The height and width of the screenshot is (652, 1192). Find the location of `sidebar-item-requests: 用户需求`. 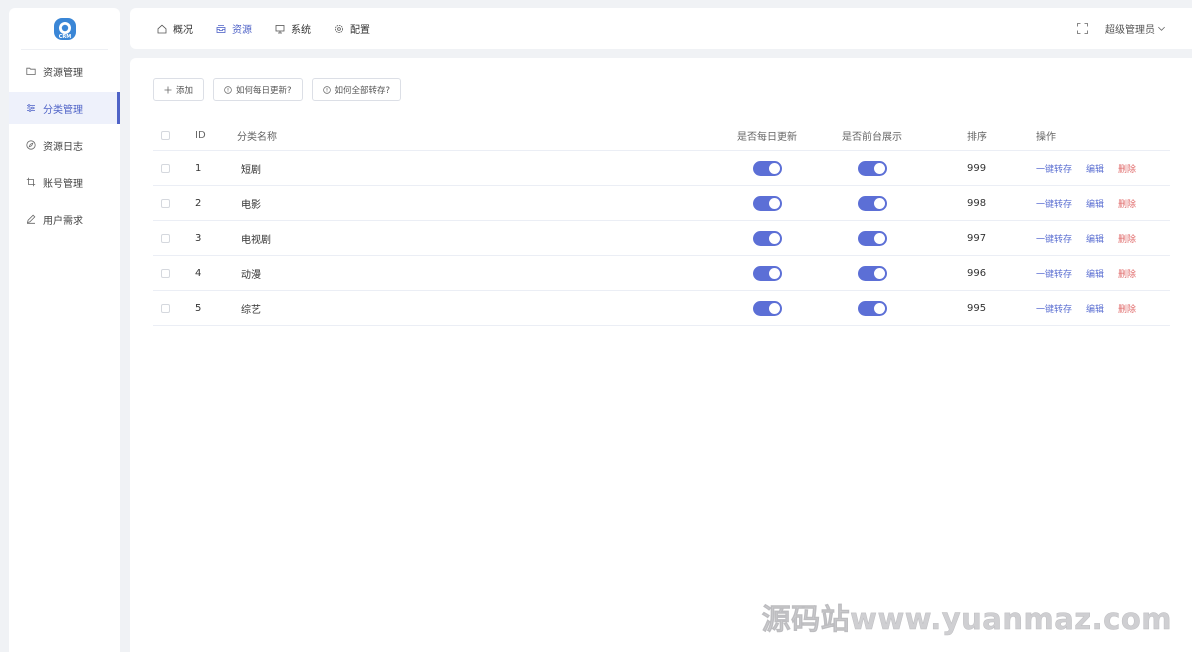

sidebar-item-requests: 用户需求 is located at coordinates (64, 219).